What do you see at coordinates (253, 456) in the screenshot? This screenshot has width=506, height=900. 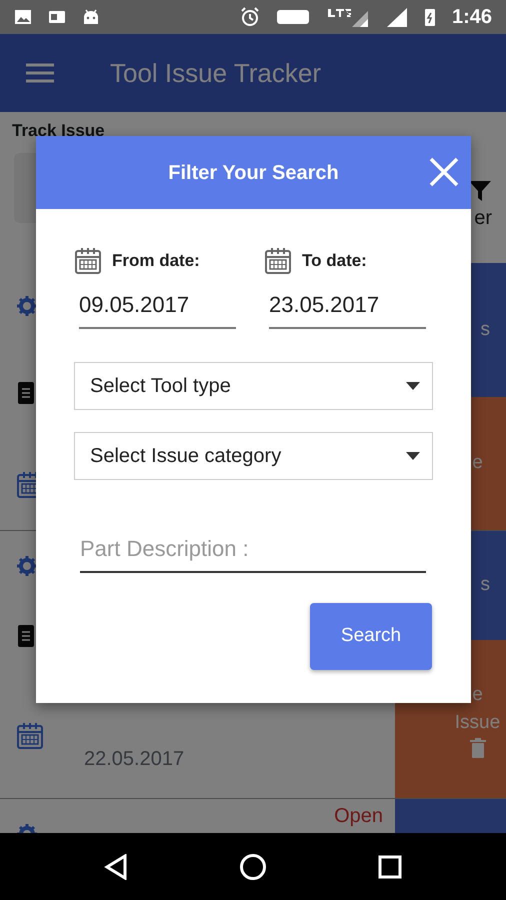 I see `dropdown: Select Issue category` at bounding box center [253, 456].